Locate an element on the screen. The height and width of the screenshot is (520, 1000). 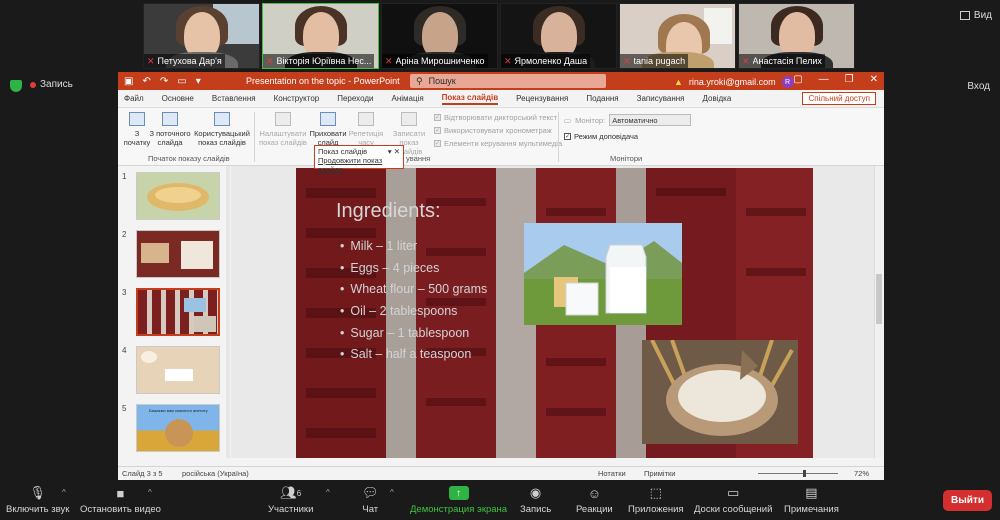
avatar: R is located at coordinates (787, 82).